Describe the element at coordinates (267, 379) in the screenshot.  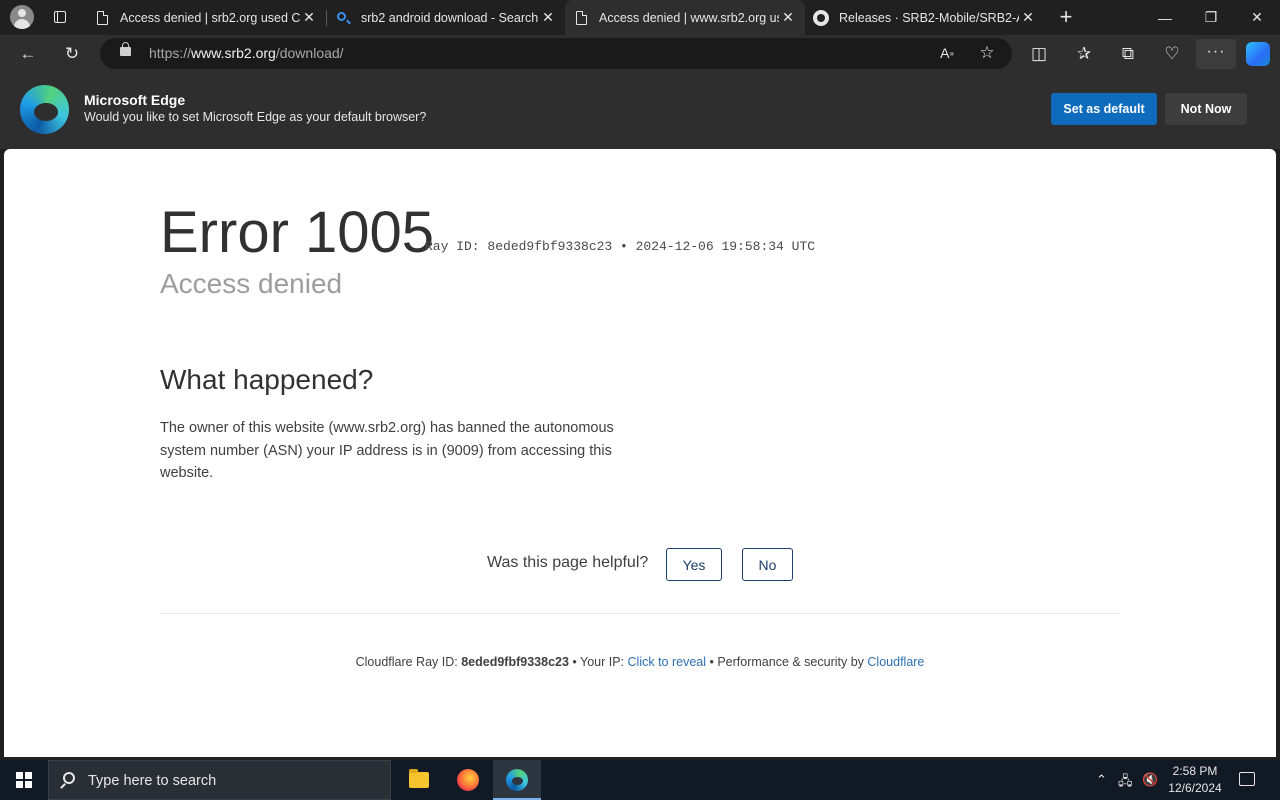
I see `what-happened-heading: What happened?` at that location.